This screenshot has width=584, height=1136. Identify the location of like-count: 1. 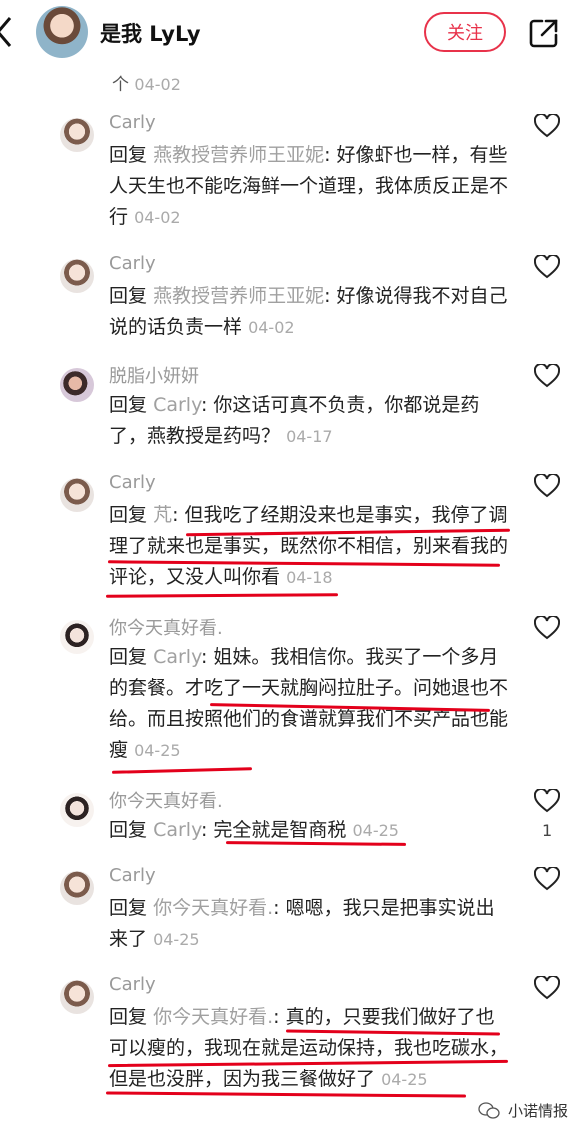
(547, 830).